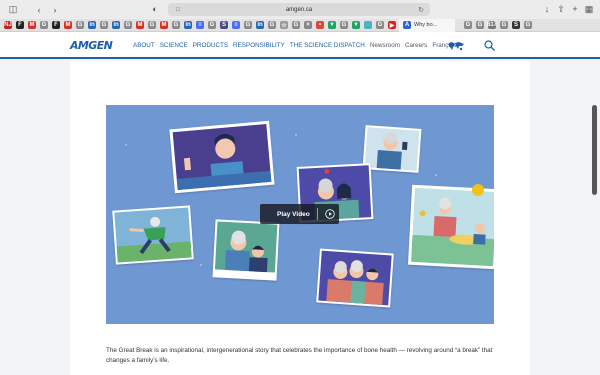 This screenshot has width=600, height=375. I want to click on reload-icon: ↻, so click(421, 10).